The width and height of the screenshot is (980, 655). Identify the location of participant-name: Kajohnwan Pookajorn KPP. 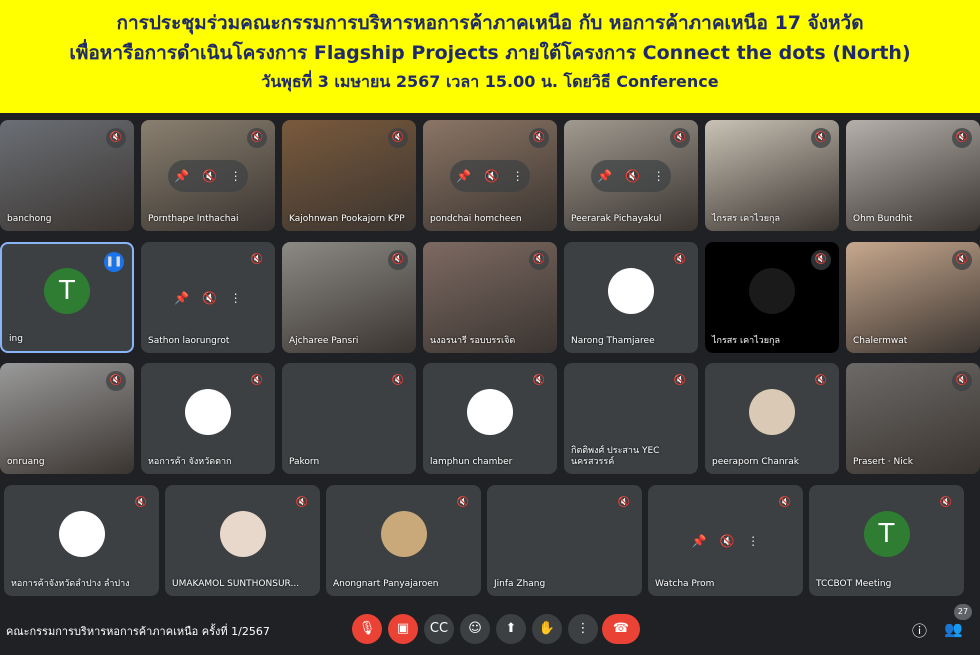
(347, 219).